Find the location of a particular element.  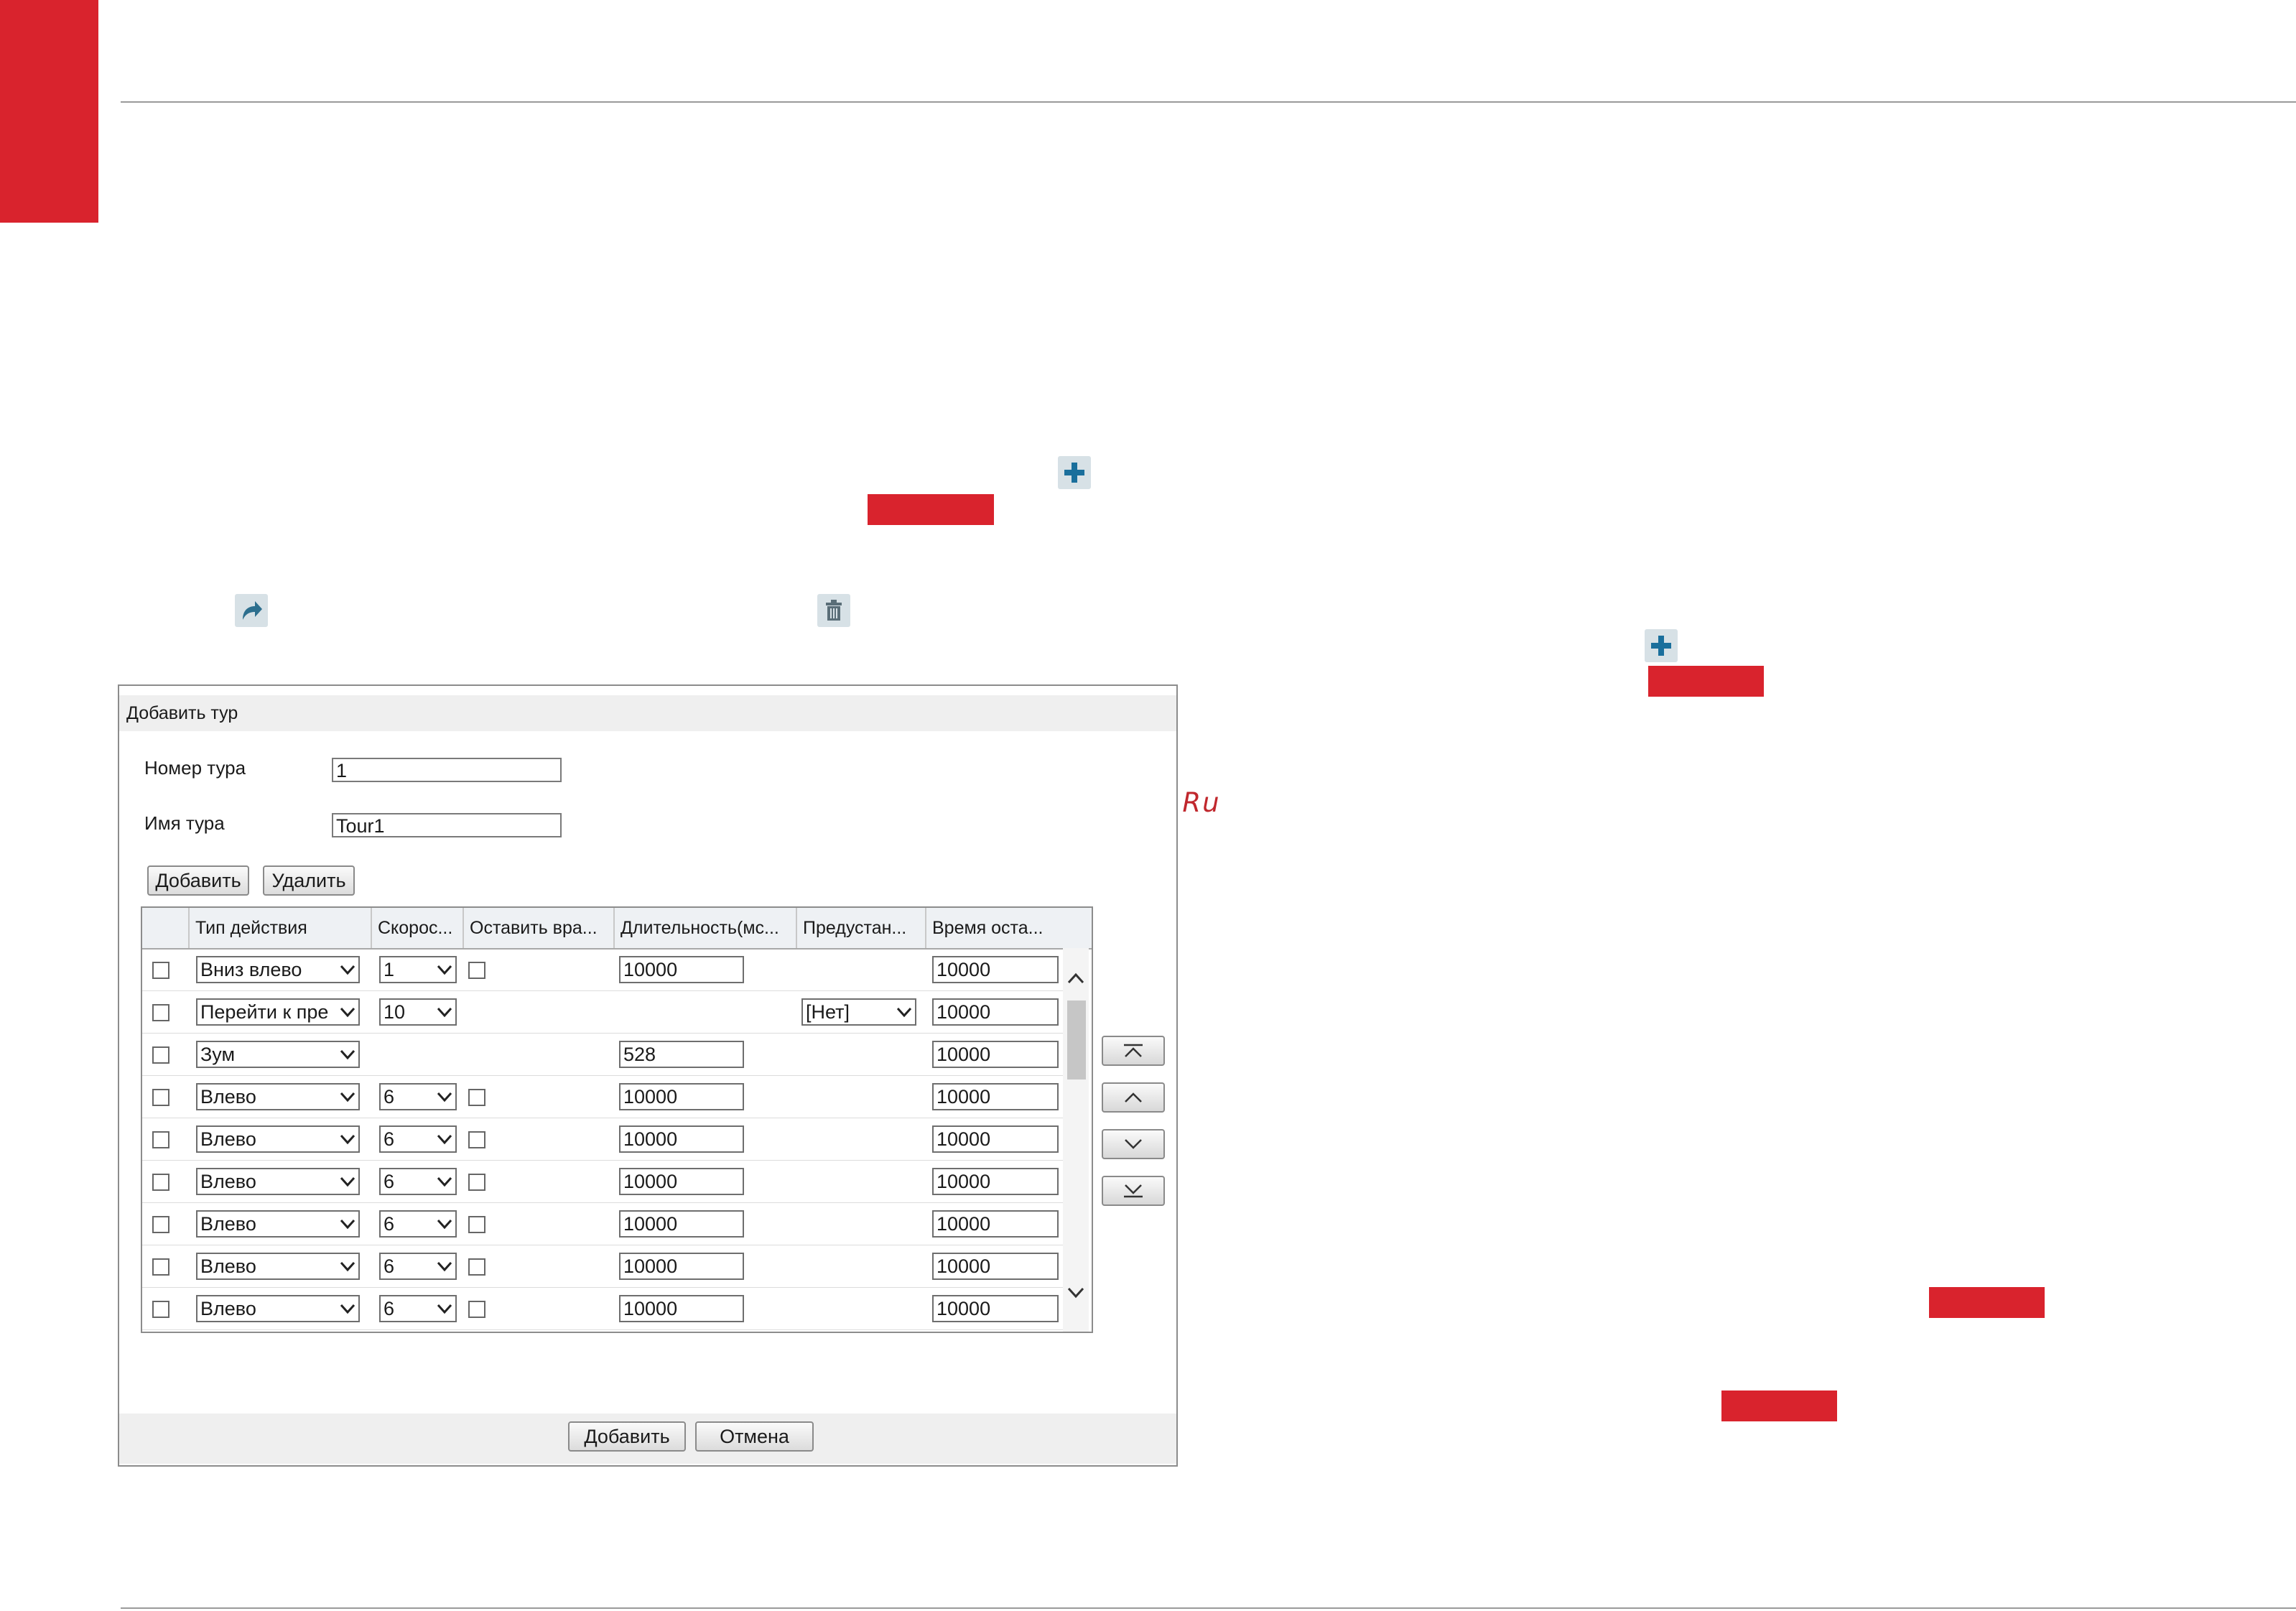

scrollbar-thumb is located at coordinates (1077, 1040).